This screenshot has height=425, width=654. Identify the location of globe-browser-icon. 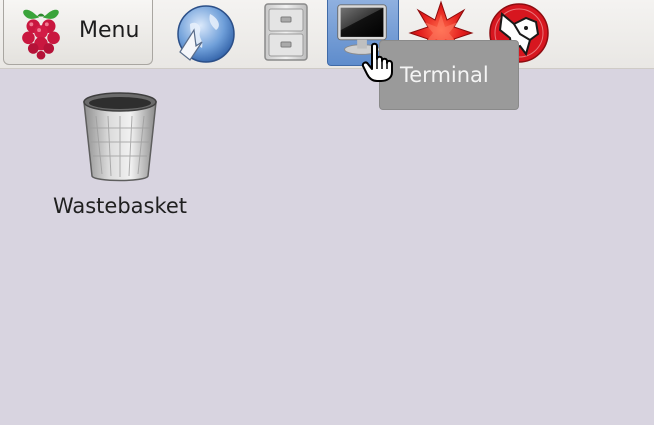
(206, 34).